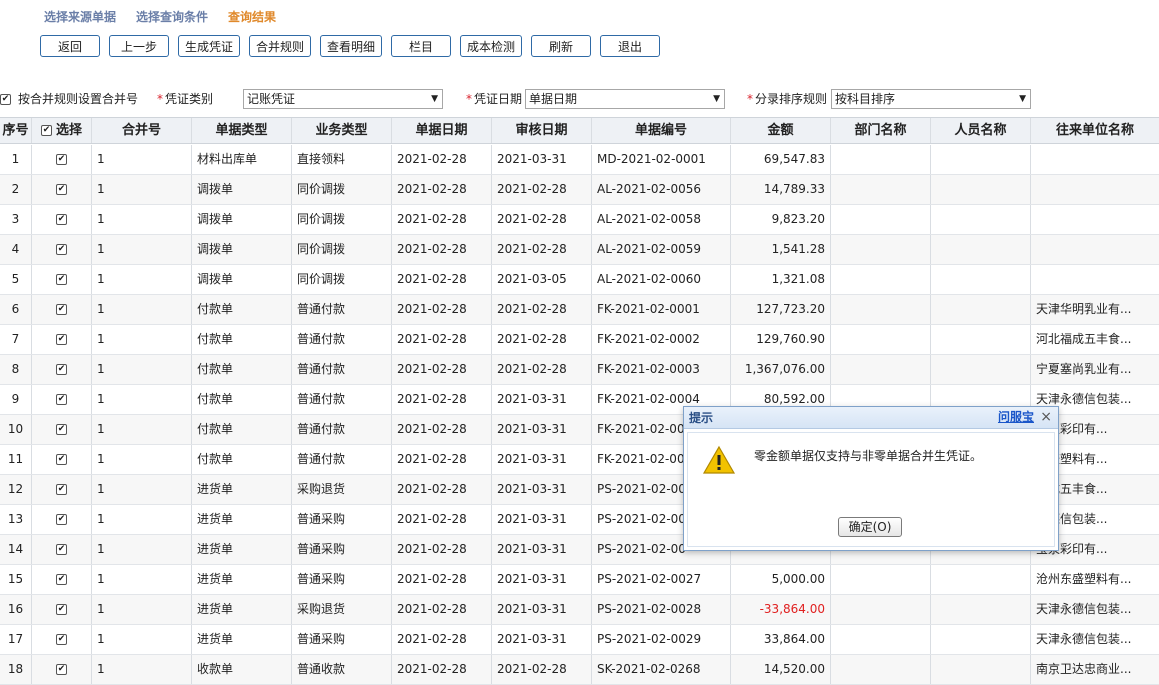 The width and height of the screenshot is (1159, 685). What do you see at coordinates (242, 130) in the screenshot?
I see `col-header-doc-type: 单据类型` at bounding box center [242, 130].